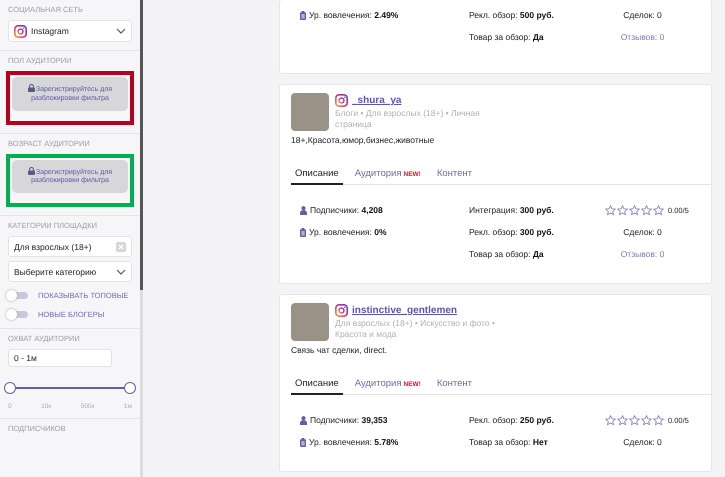 The image size is (725, 477). Describe the element at coordinates (121, 247) in the screenshot. I see `clear-icon` at that location.